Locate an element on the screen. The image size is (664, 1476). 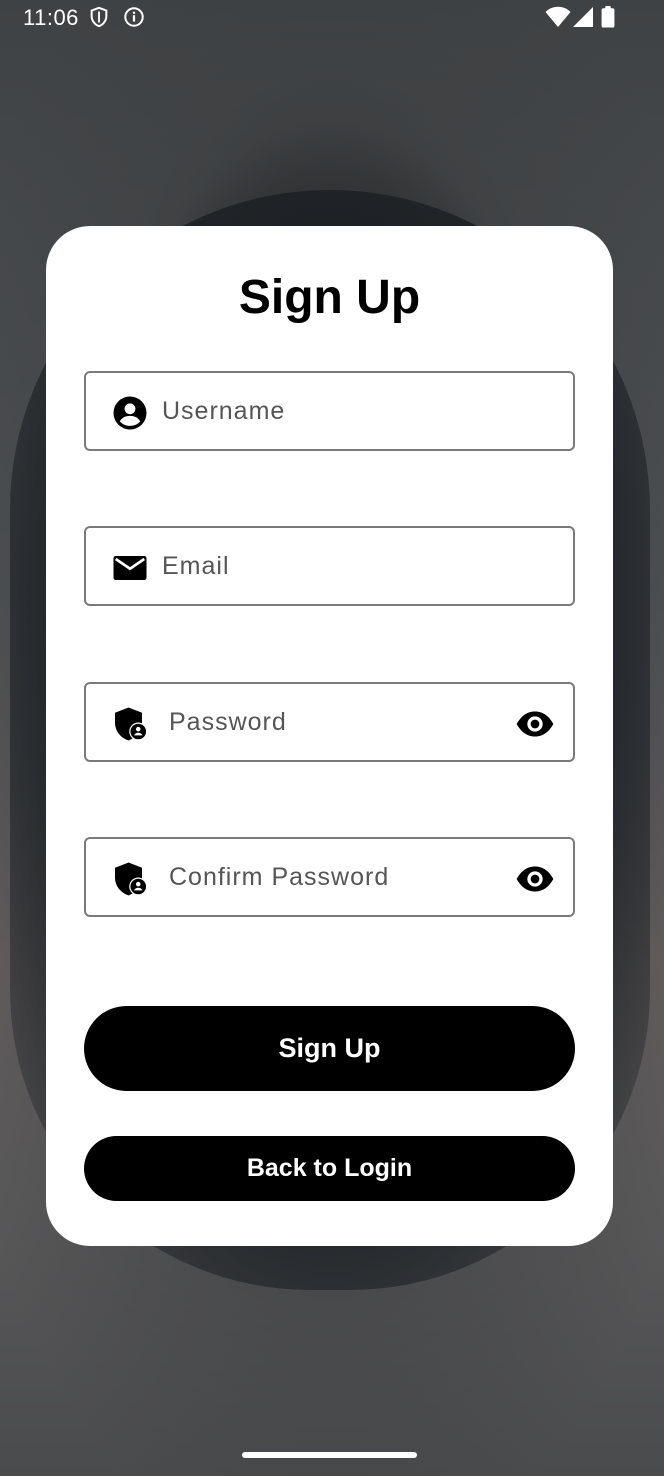
status-bar: 11:06 is located at coordinates (332, 17).